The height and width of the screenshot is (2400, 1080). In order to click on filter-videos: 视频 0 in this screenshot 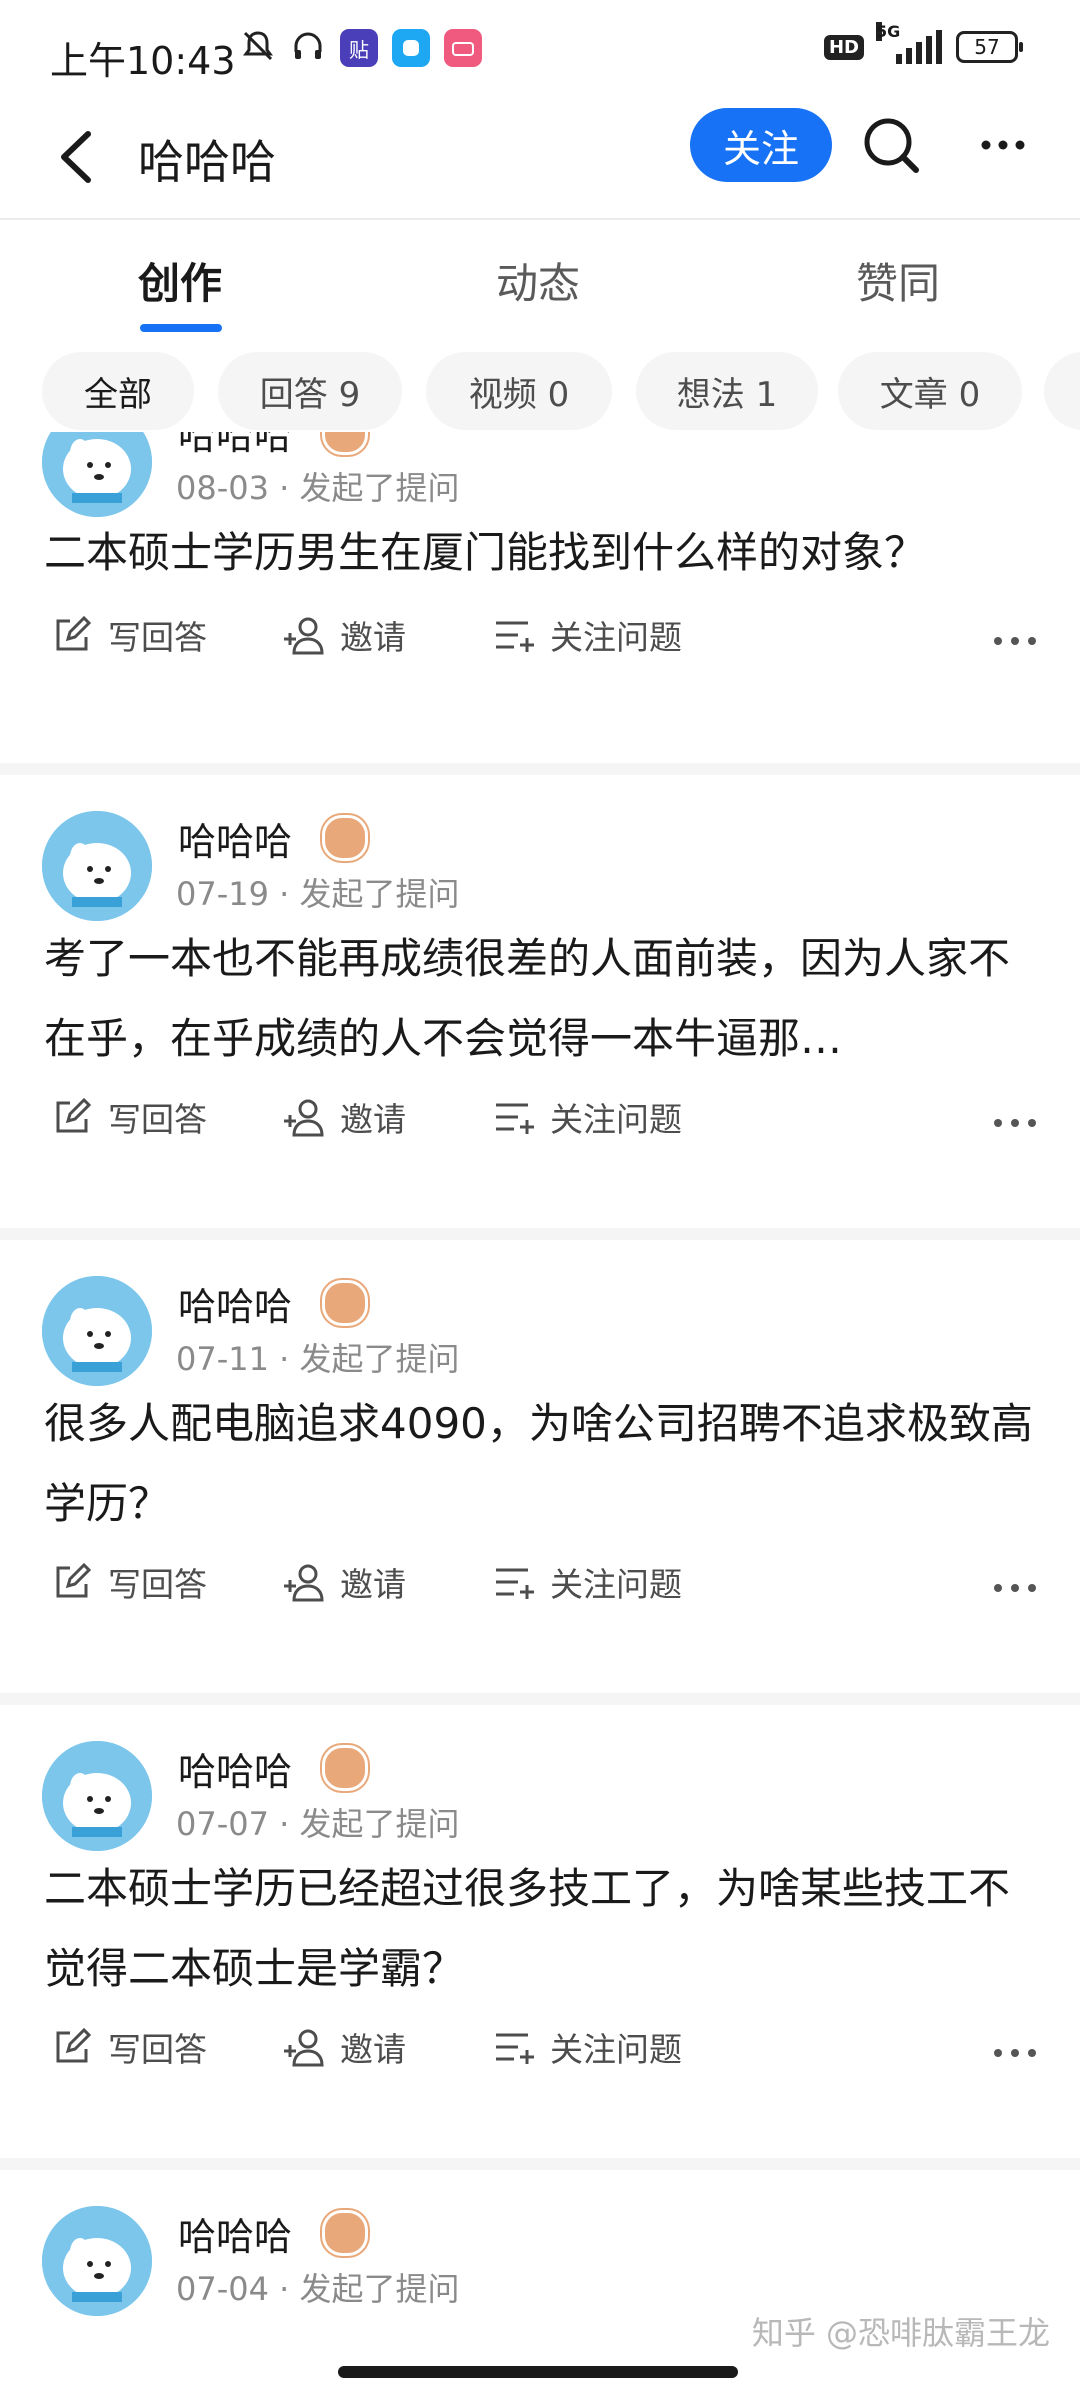, I will do `click(519, 391)`.